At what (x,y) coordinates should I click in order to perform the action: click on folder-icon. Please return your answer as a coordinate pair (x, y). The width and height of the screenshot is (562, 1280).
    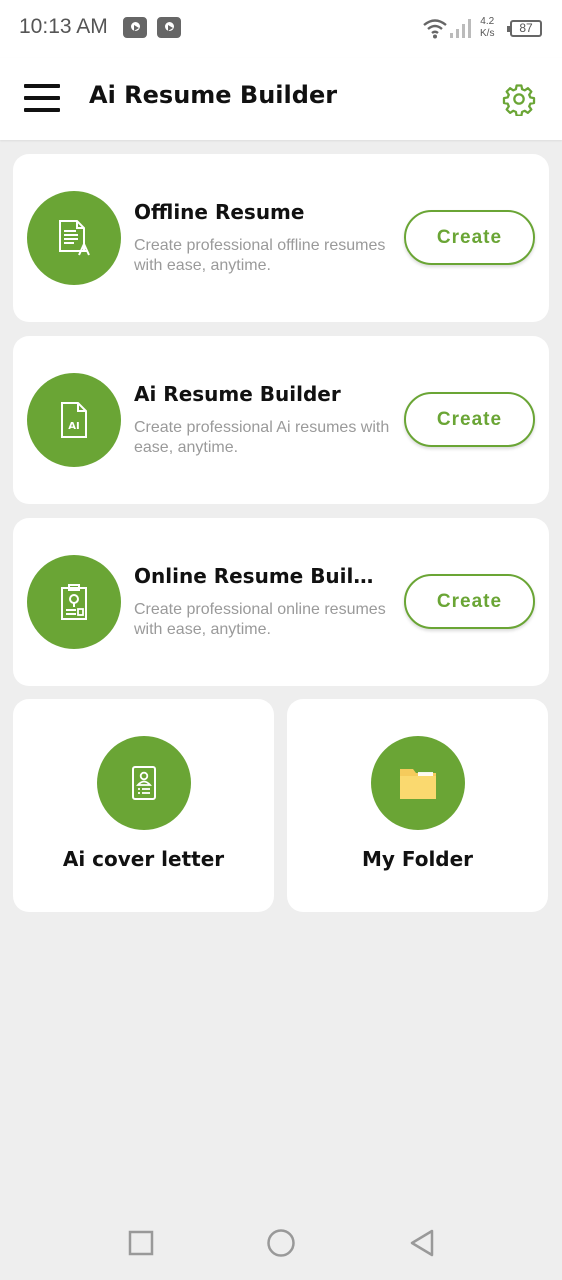
    Looking at the image, I should click on (418, 784).